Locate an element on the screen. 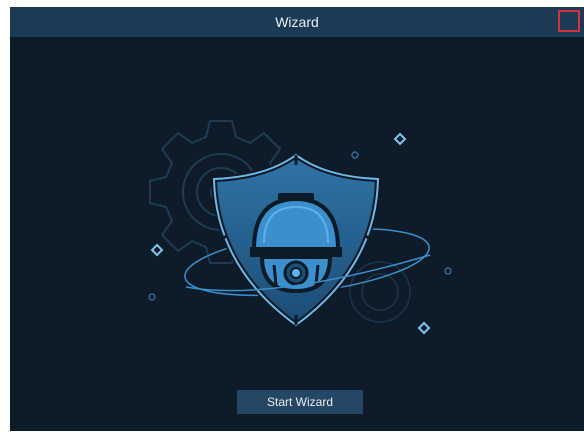 Image resolution: width=584 pixels, height=435 pixels. start-wizard-button: Start Wizard is located at coordinates (300, 402).